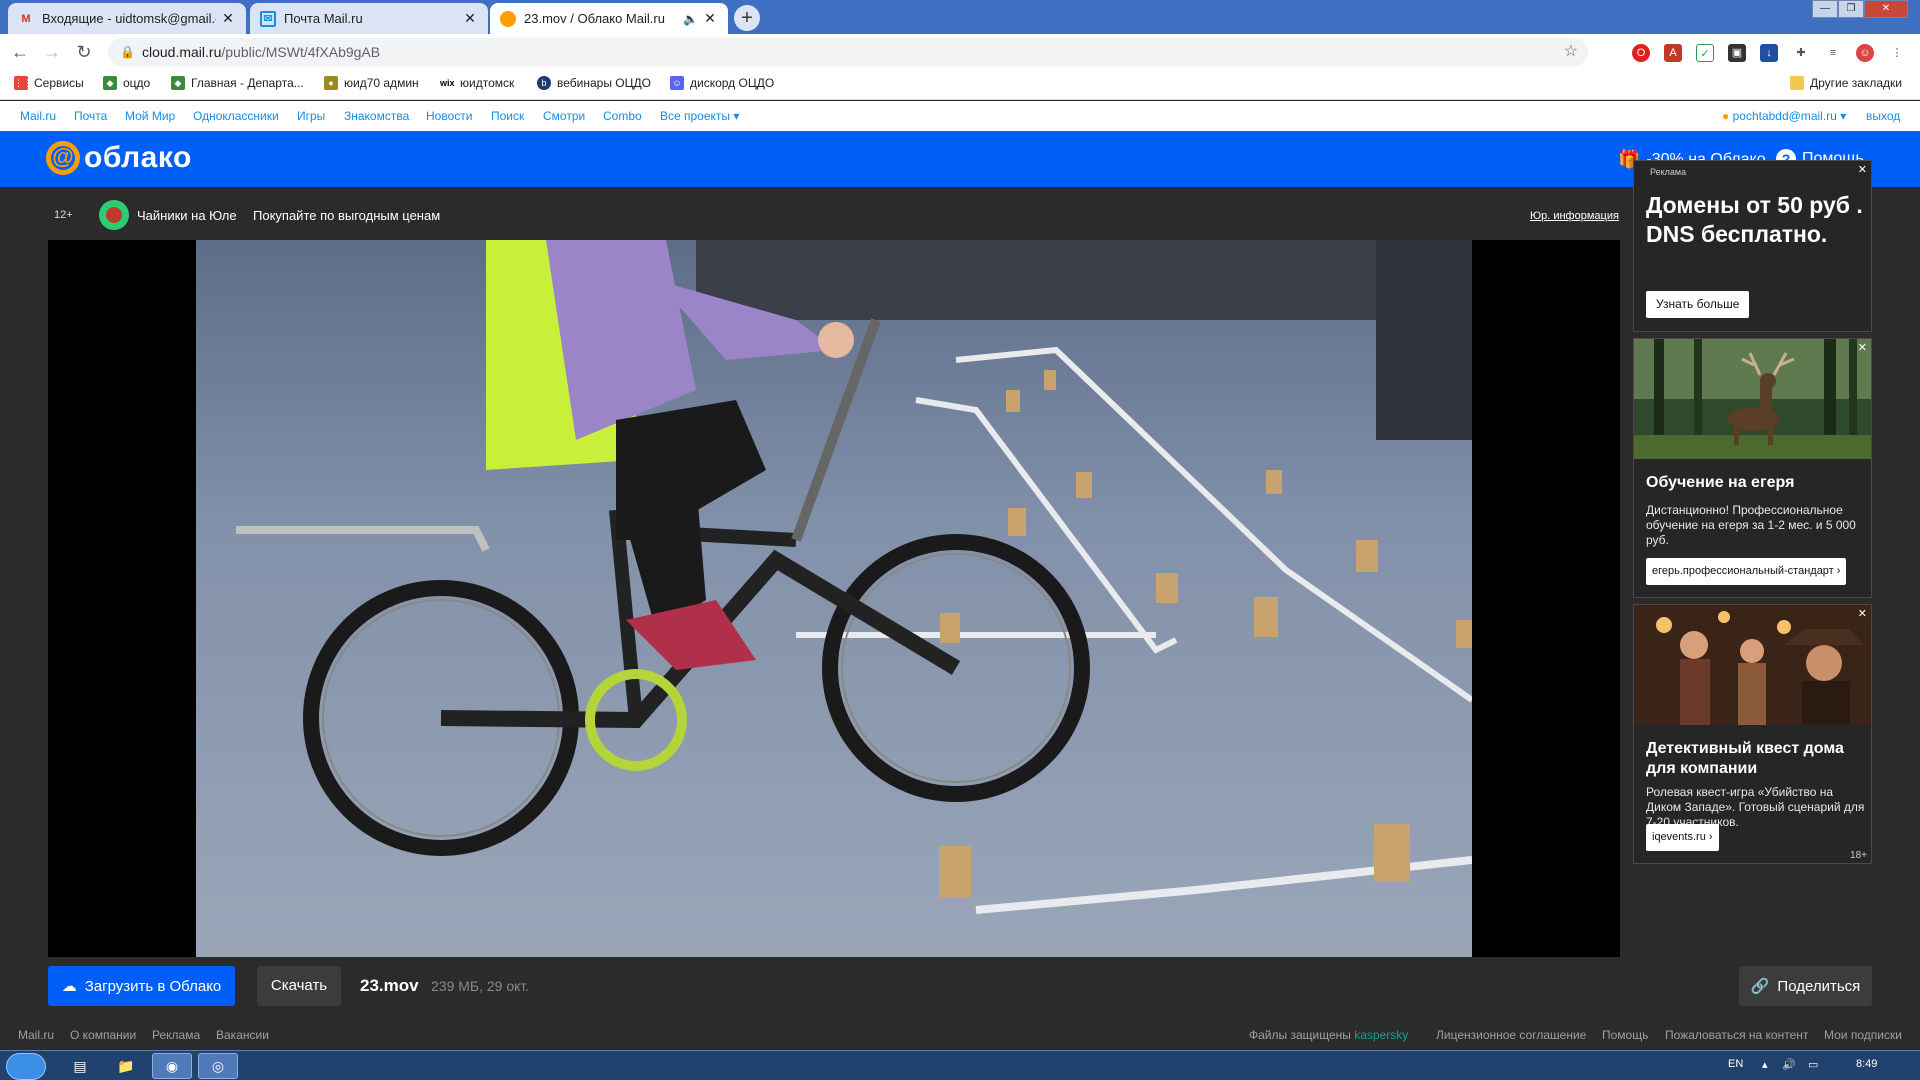 Image resolution: width=1920 pixels, height=1080 pixels. Describe the element at coordinates (376, 116) in the screenshot. I see `portal-link-dating: Знакомства` at that location.